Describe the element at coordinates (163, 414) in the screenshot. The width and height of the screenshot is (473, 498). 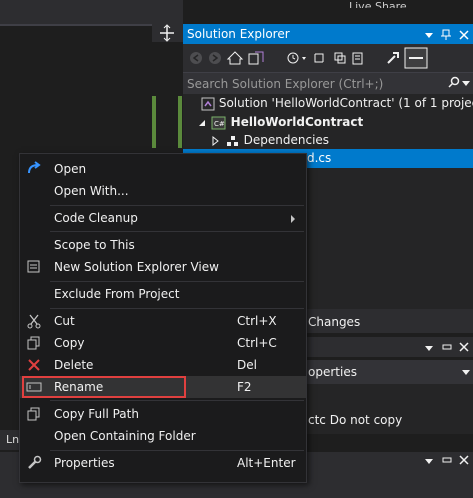
I see `menu-item-copy-full-path: Copy Full Path` at that location.